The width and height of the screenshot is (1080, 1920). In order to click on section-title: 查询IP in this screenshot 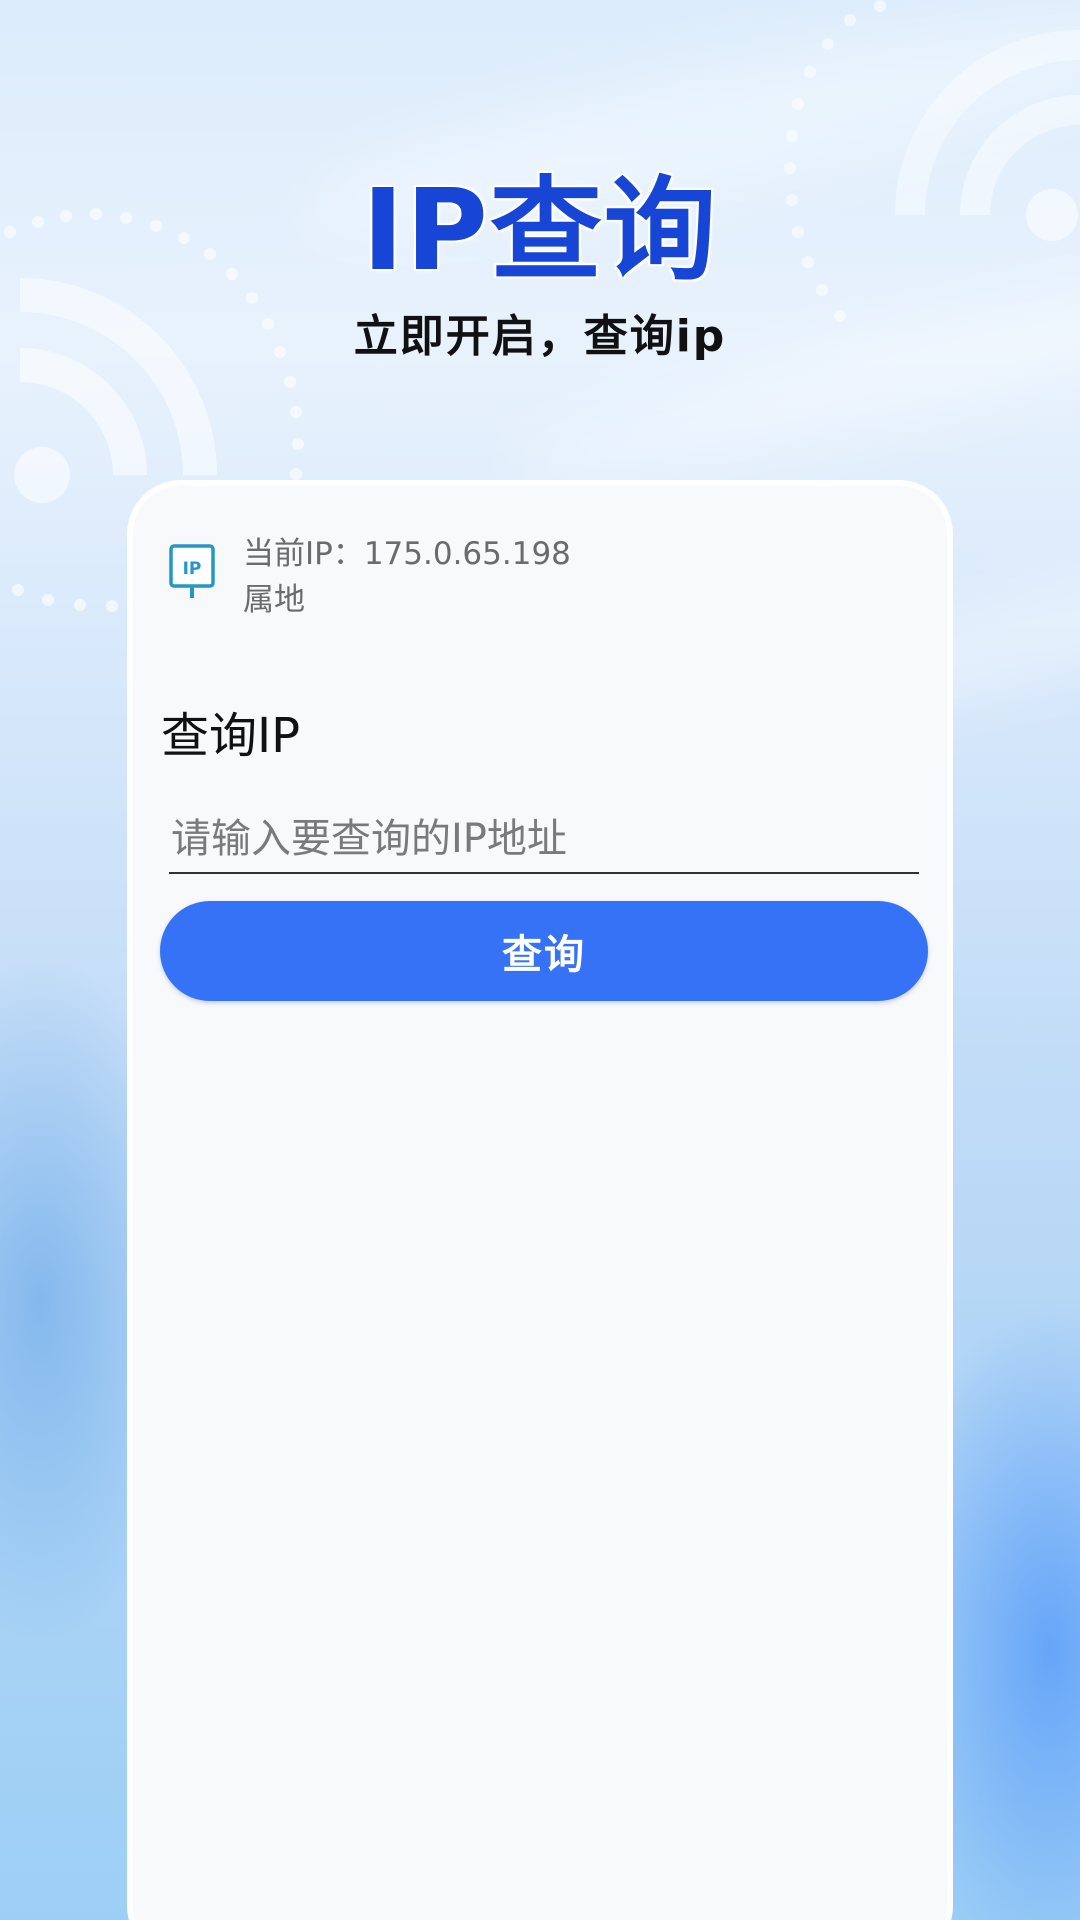, I will do `click(231, 736)`.